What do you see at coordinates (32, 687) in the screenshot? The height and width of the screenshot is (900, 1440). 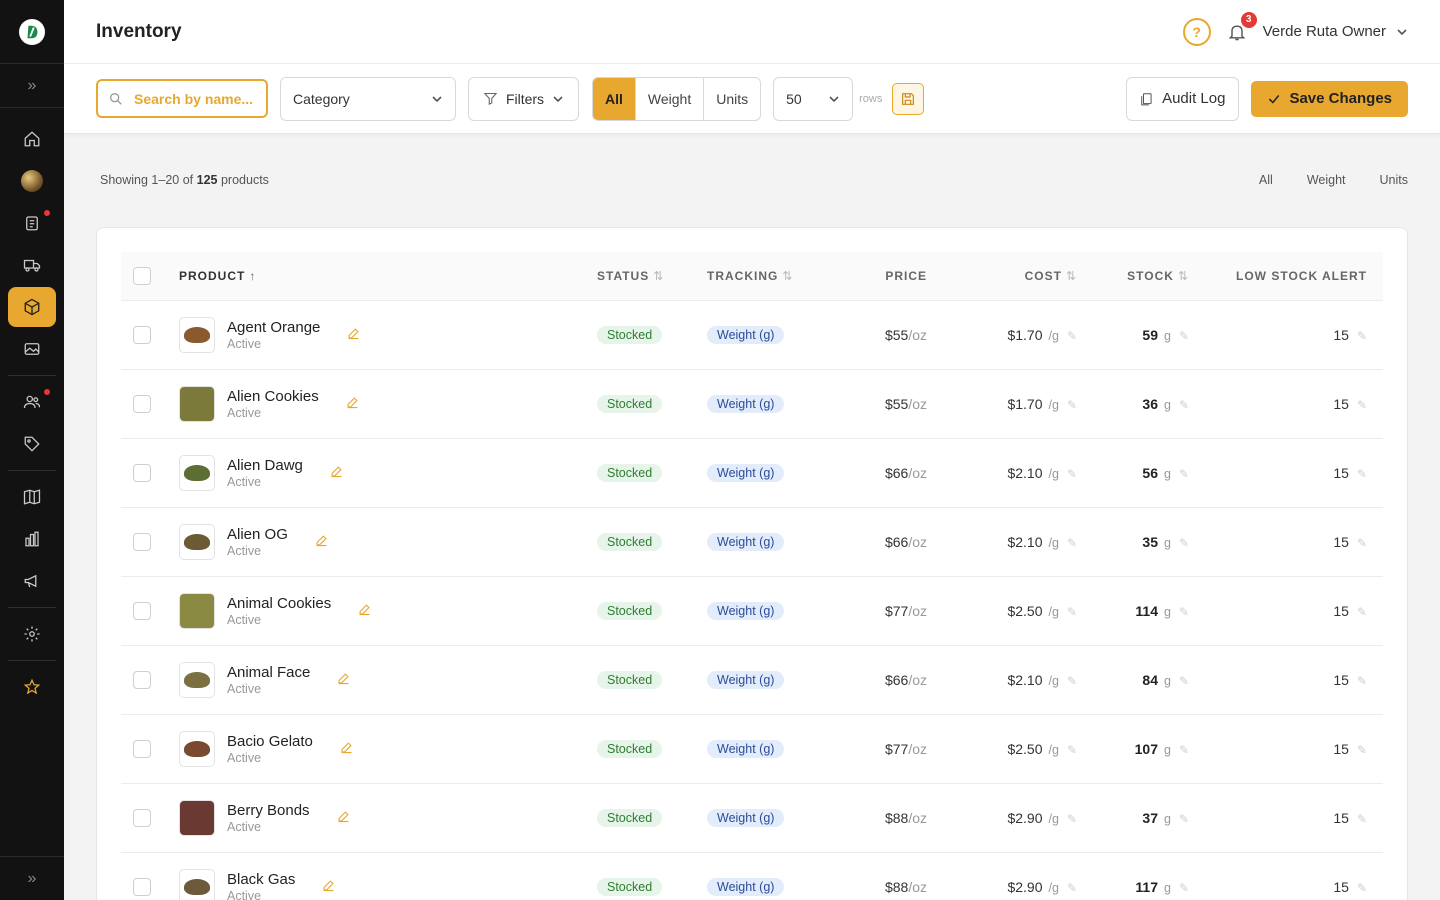 I see `sidebar-item-favorites` at bounding box center [32, 687].